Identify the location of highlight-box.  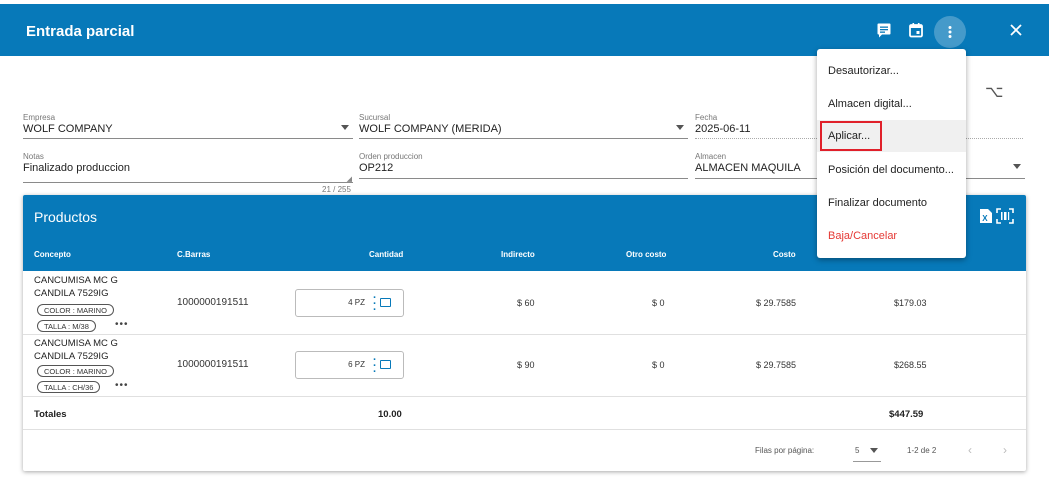
(851, 136).